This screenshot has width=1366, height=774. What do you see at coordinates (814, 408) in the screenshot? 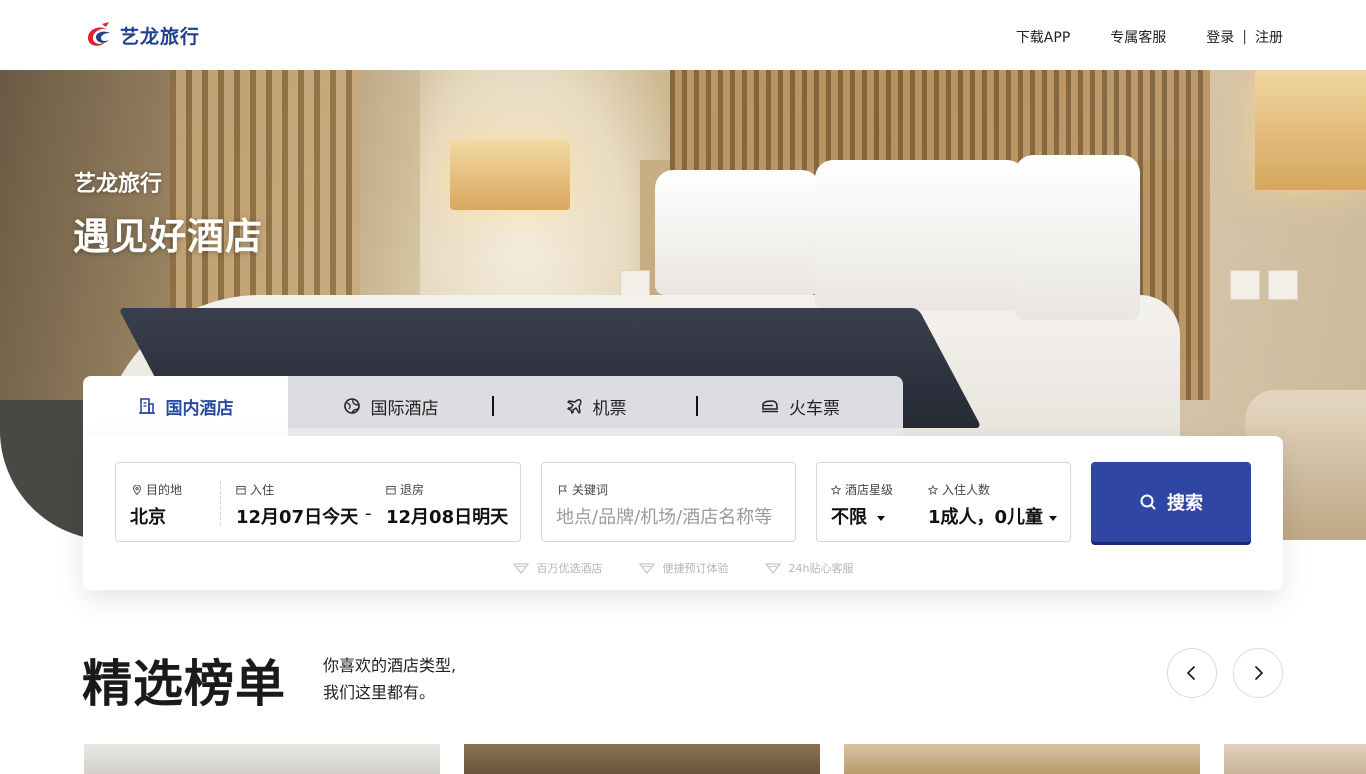
I see `tab-label: 火车票` at bounding box center [814, 408].